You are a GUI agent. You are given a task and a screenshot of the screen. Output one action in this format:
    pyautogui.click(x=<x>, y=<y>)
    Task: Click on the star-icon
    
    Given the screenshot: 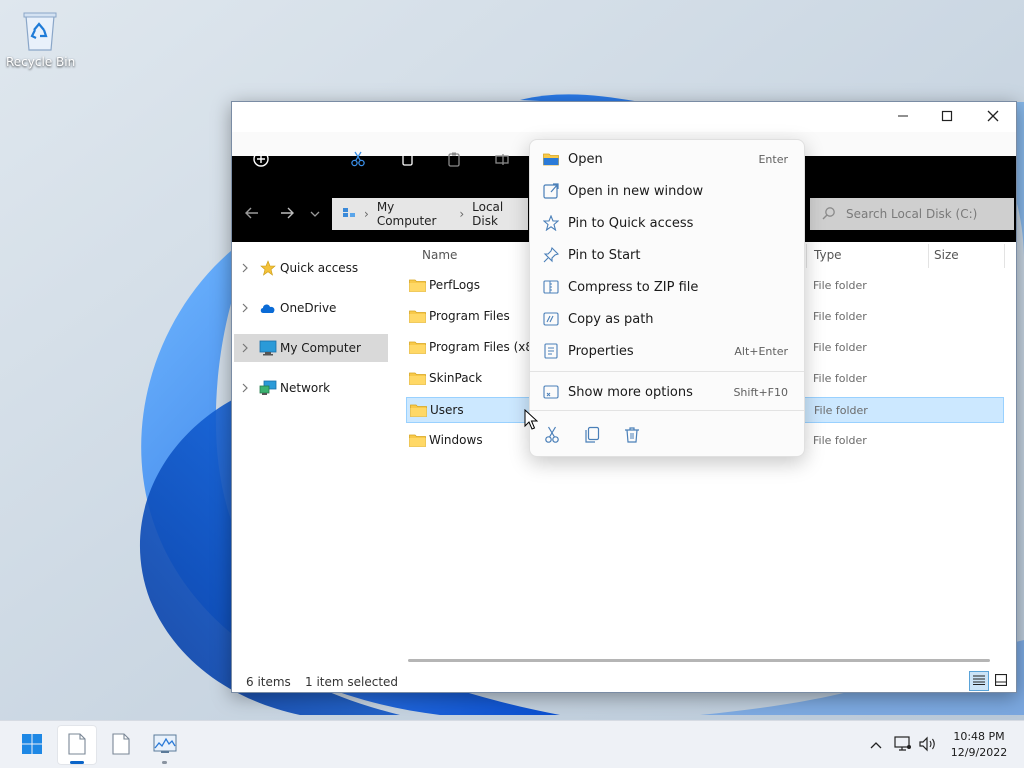 What is the action you would take?
    pyautogui.click(x=268, y=268)
    